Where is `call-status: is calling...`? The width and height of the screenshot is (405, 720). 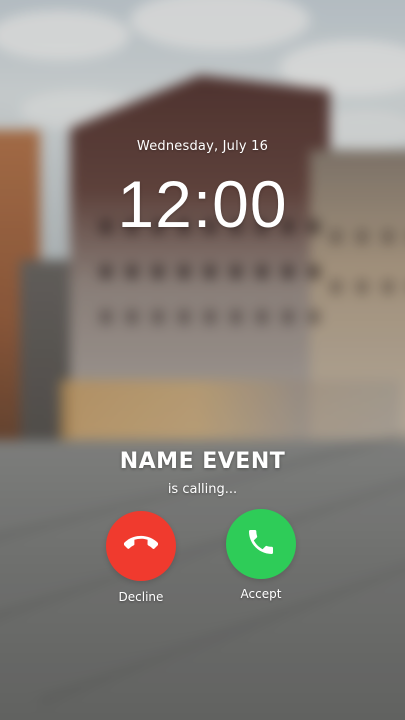 call-status: is calling... is located at coordinates (202, 489).